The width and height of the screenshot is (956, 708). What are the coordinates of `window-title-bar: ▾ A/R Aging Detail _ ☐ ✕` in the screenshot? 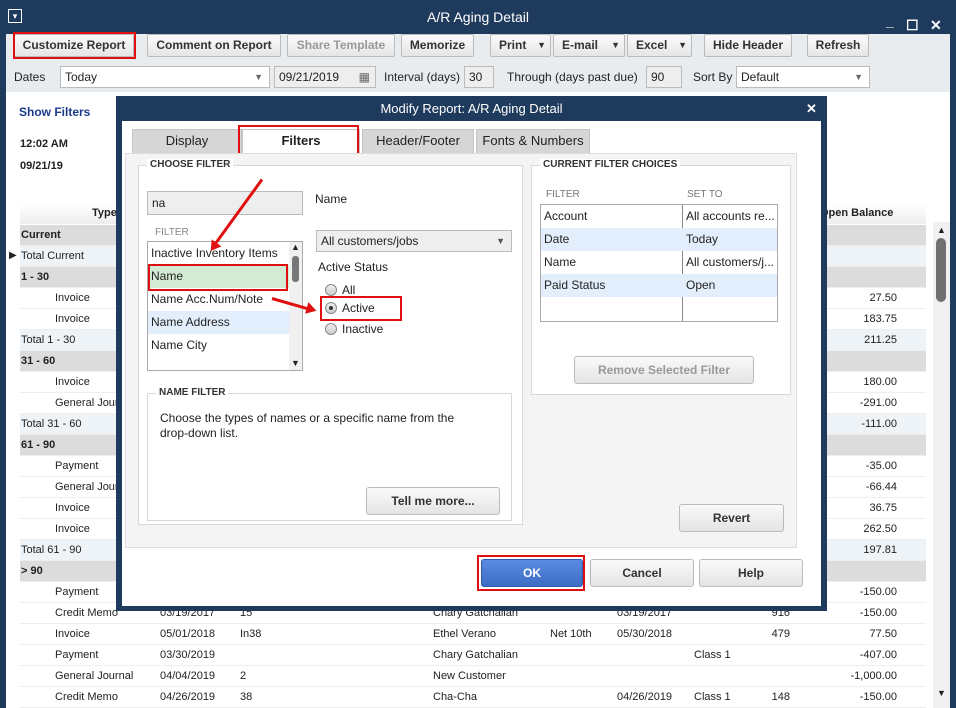 It's located at (478, 17).